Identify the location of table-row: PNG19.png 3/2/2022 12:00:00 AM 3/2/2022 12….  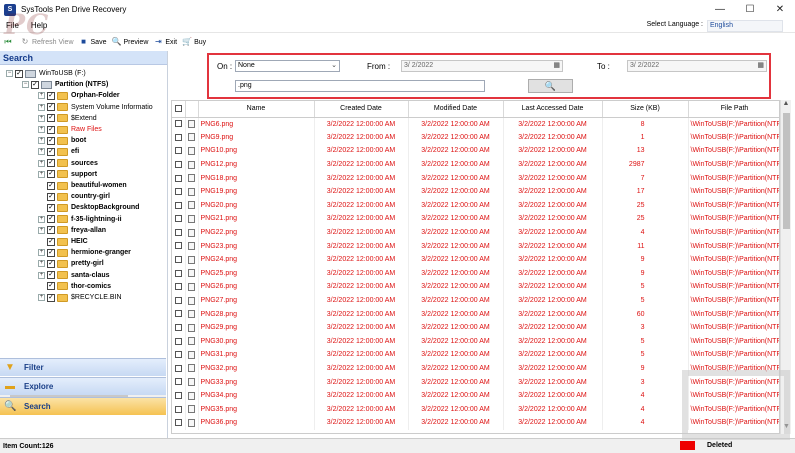
(475, 191).